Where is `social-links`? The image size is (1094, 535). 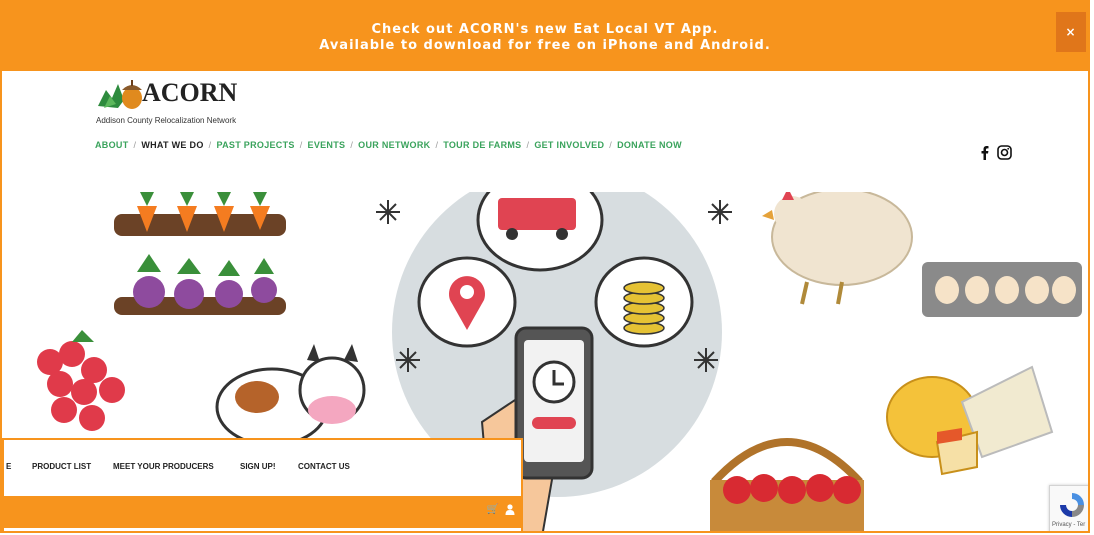 social-links is located at coordinates (996, 152).